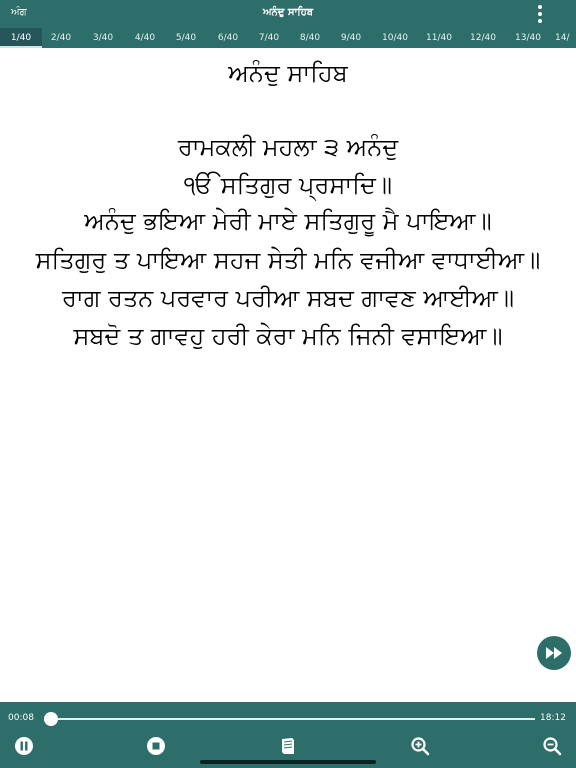  I want to click on page-tab-10: 10/40, so click(395, 38).